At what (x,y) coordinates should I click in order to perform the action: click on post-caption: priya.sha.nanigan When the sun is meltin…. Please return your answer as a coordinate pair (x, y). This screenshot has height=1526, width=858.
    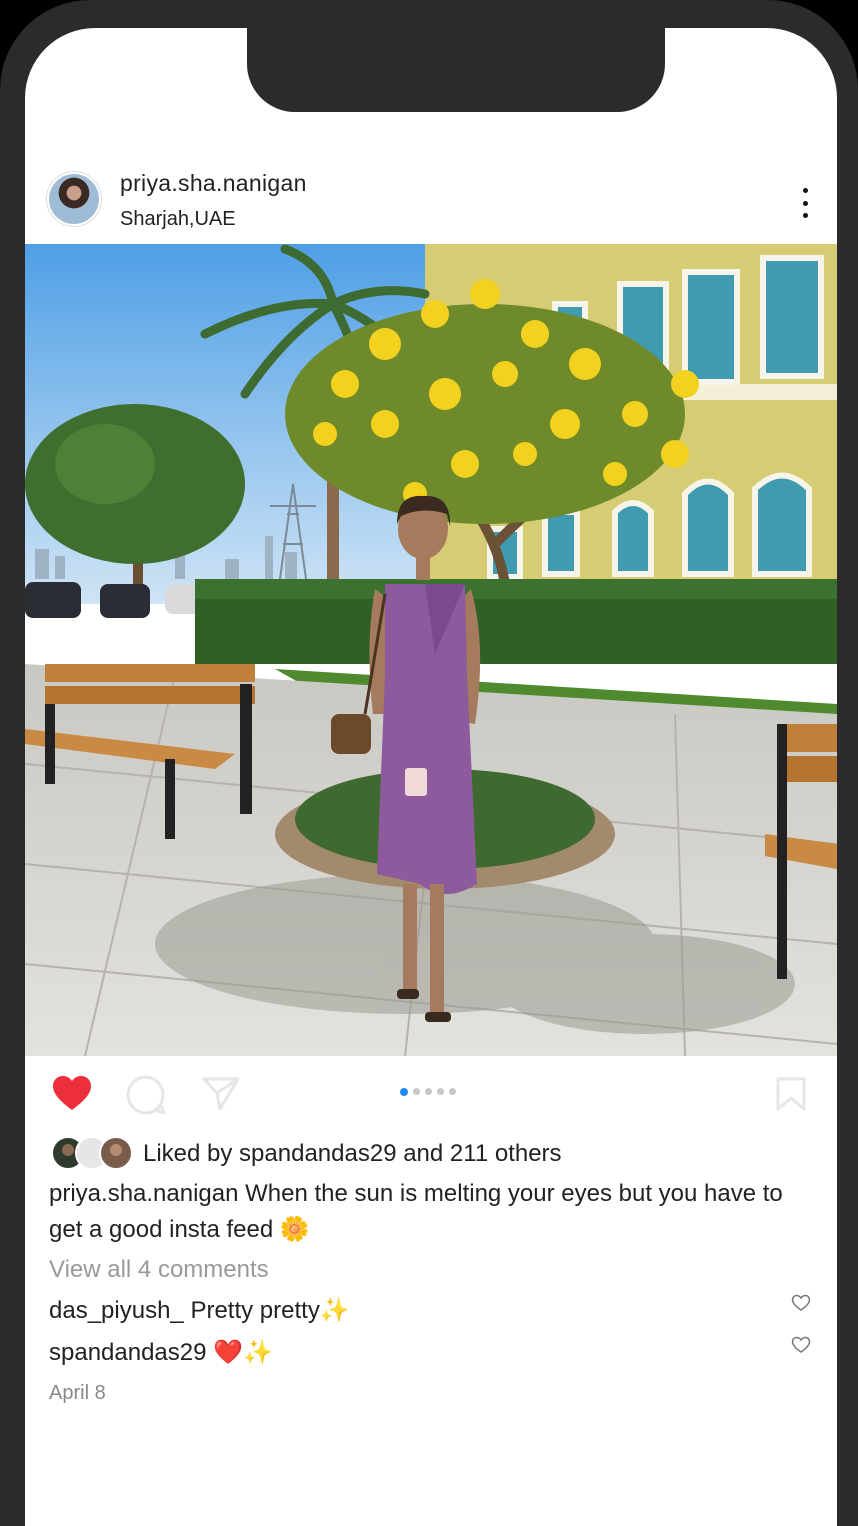
    Looking at the image, I should click on (429, 1212).